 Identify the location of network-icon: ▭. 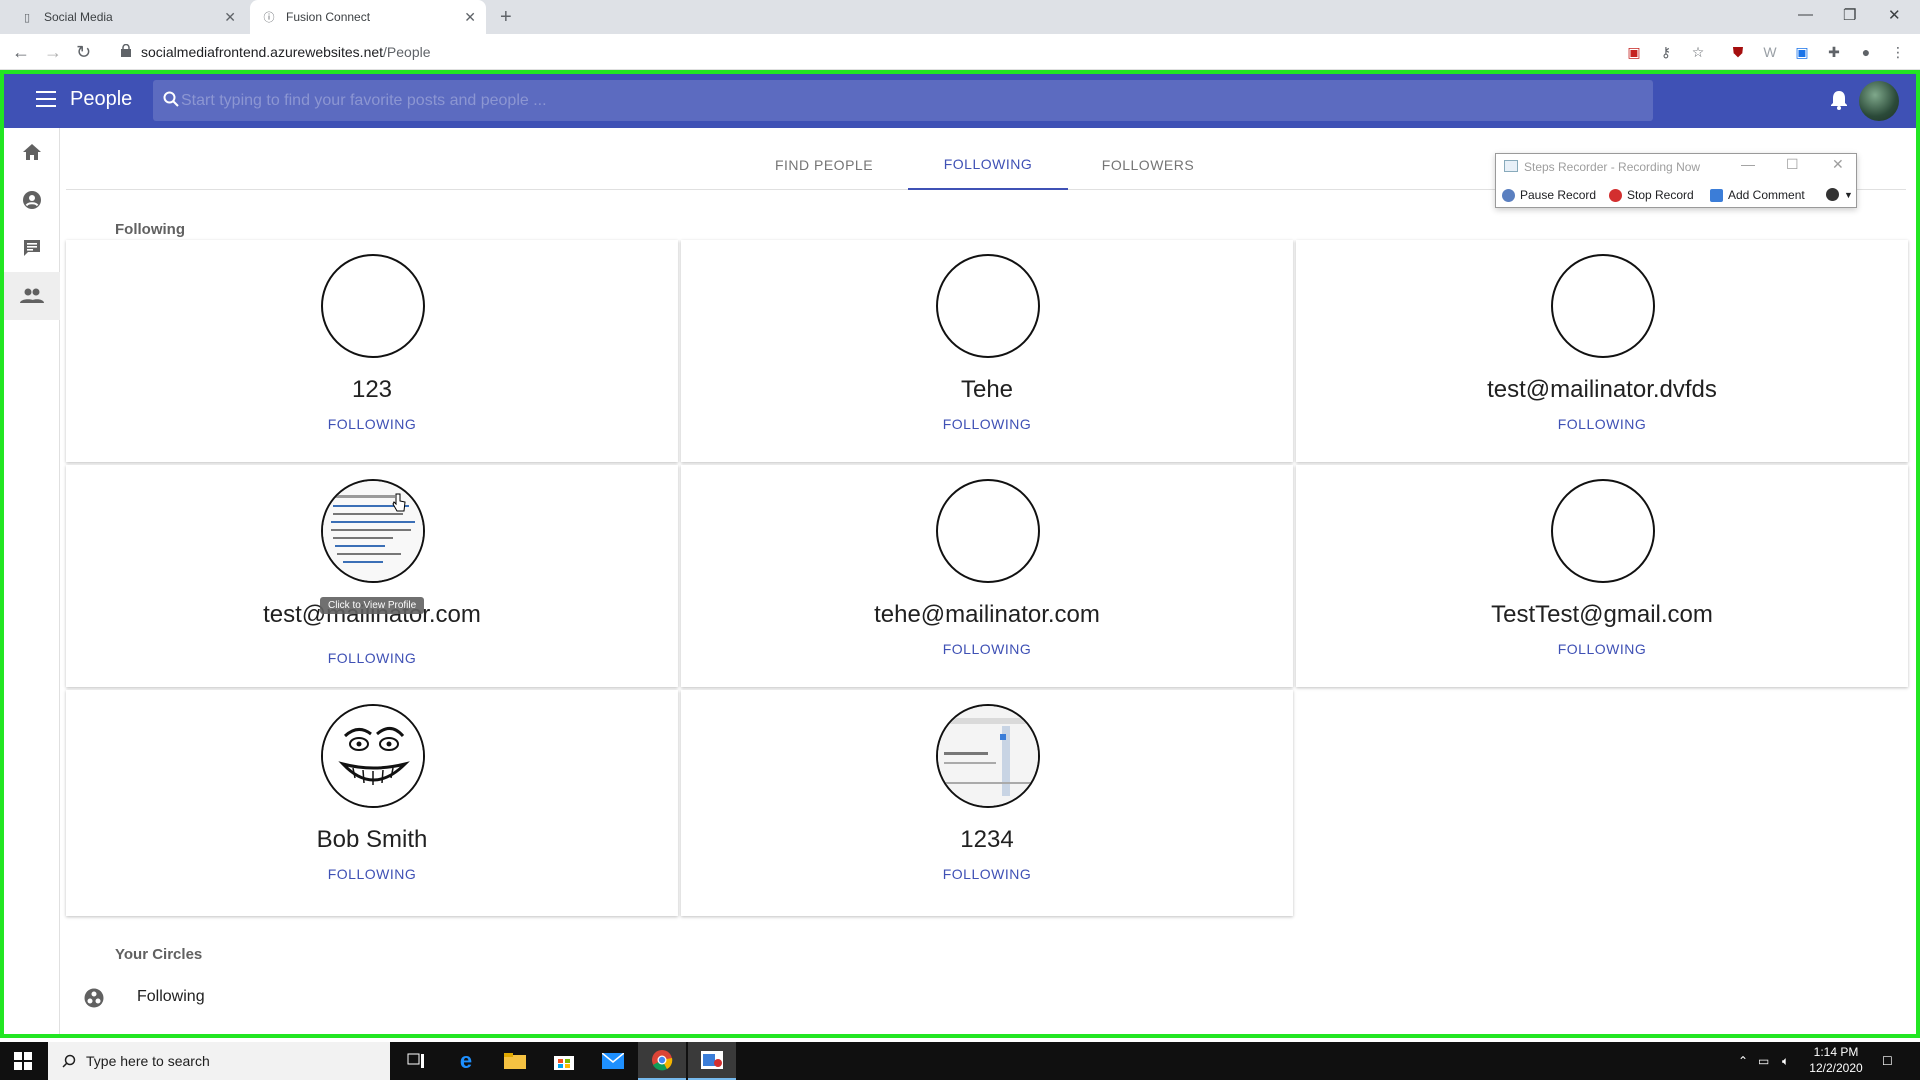
(1763, 1061).